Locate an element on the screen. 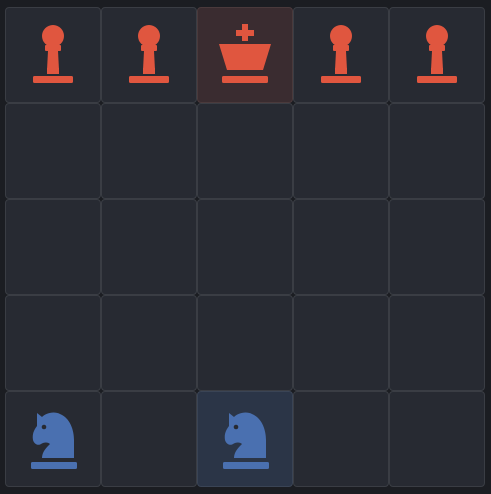 The width and height of the screenshot is (491, 494). board-square-r1-c2 is located at coordinates (149, 55).